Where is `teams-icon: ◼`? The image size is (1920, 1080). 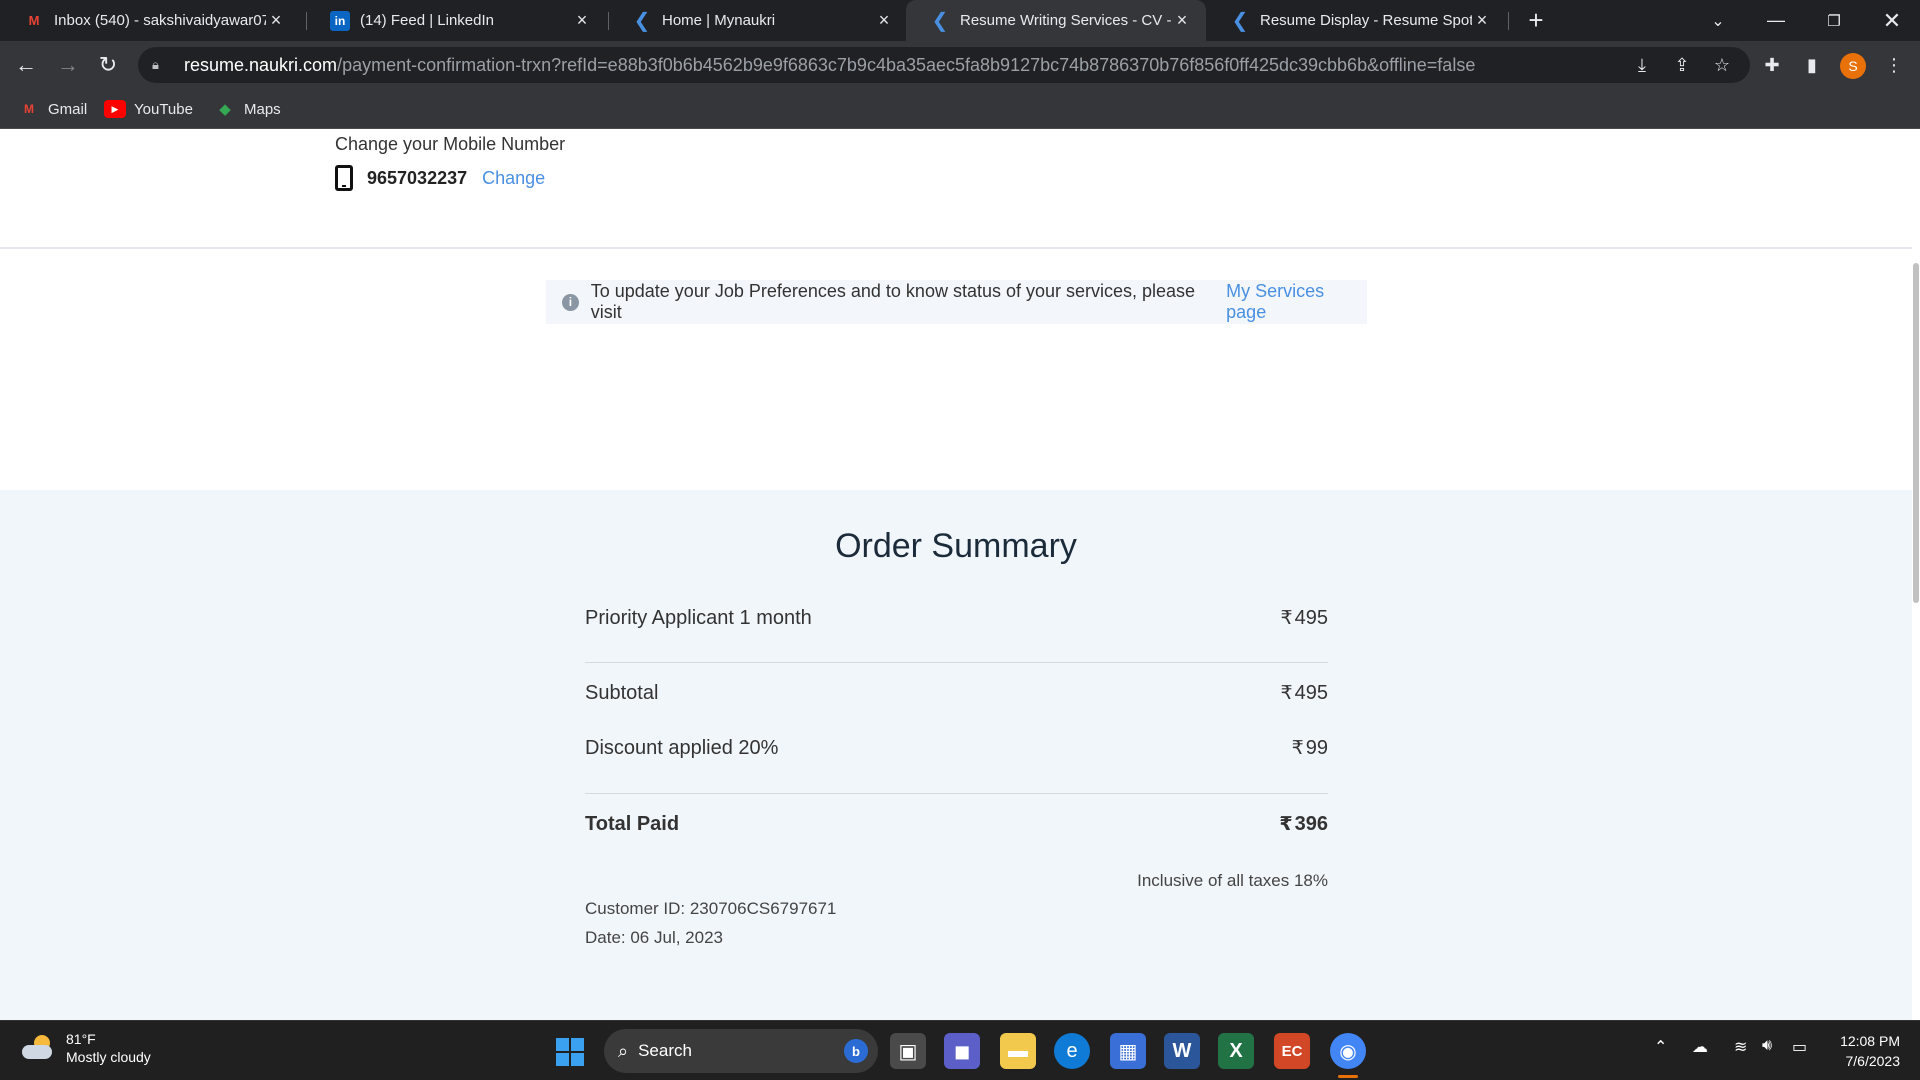 teams-icon: ◼ is located at coordinates (962, 1051).